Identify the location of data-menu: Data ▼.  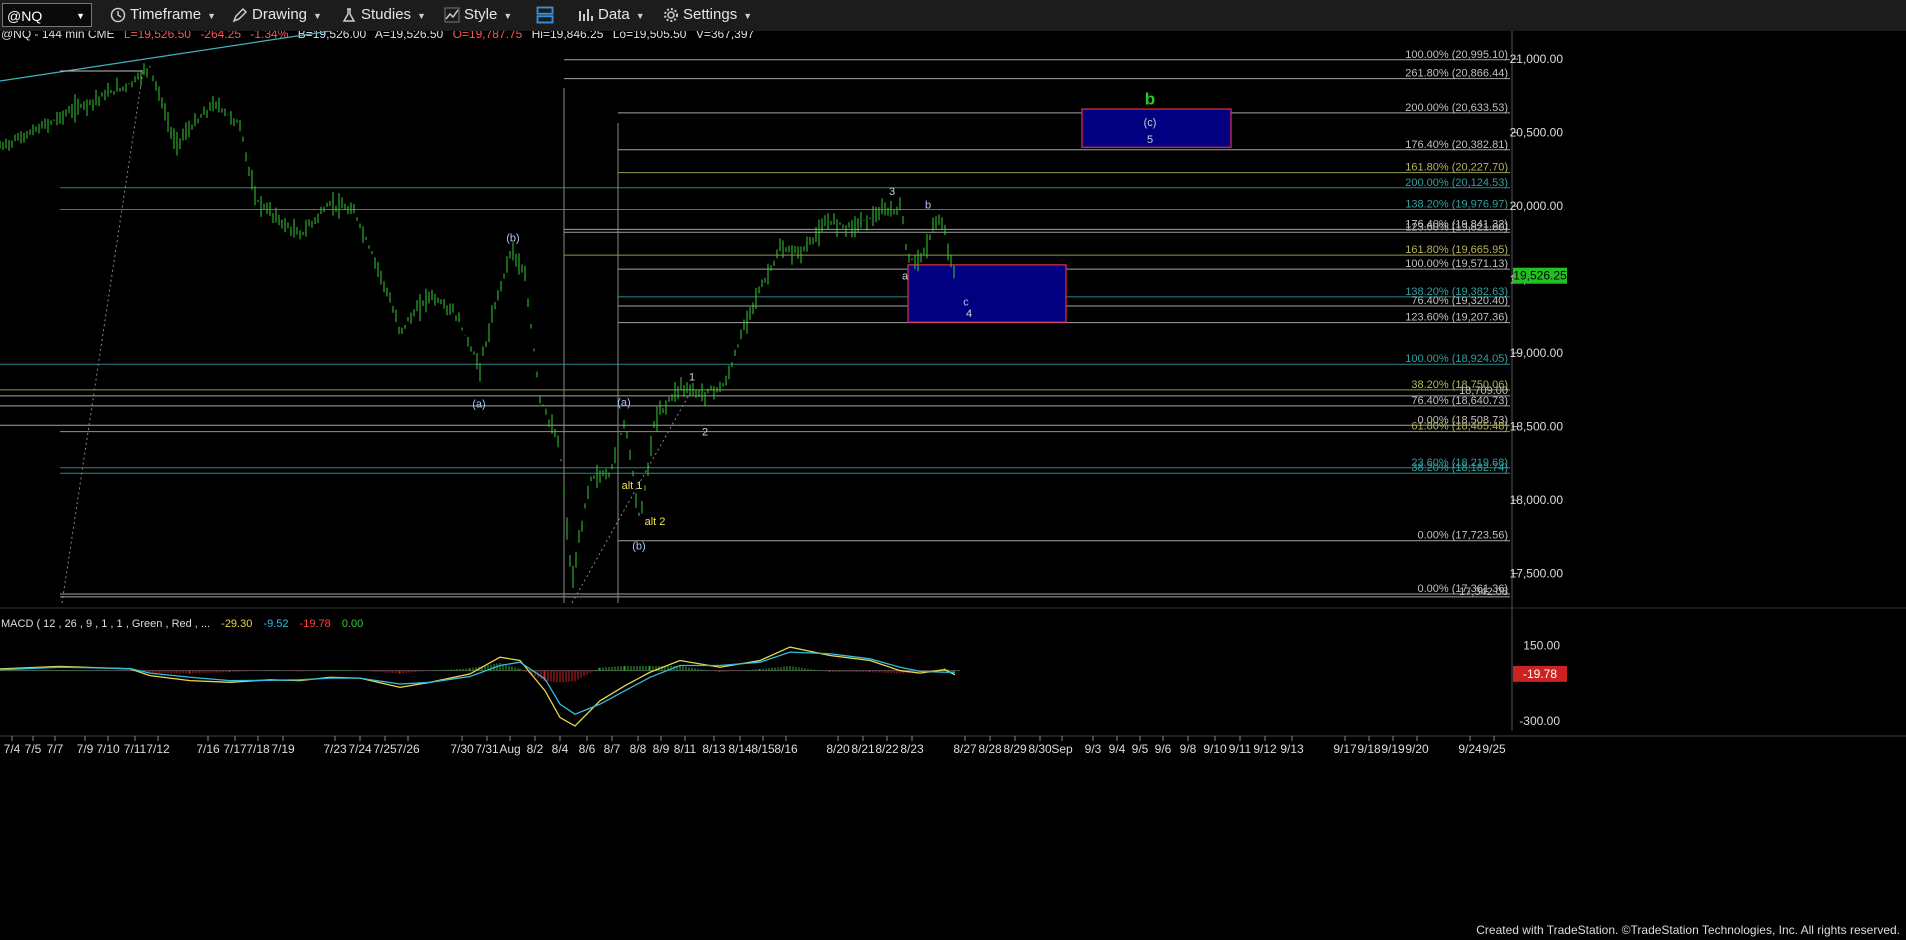
(611, 15).